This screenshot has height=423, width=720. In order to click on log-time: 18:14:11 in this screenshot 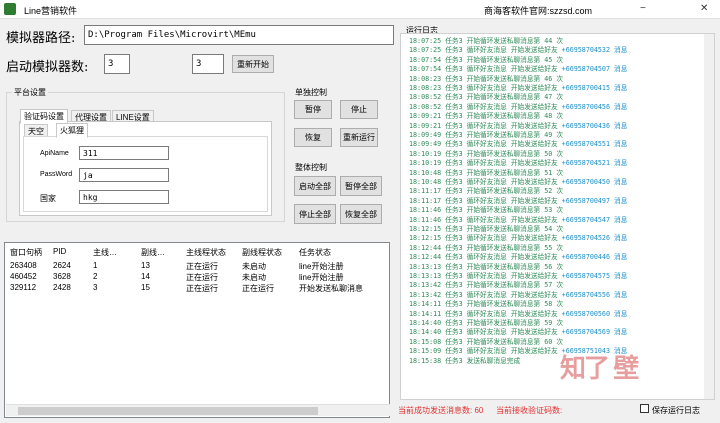, I will do `click(425, 313)`.